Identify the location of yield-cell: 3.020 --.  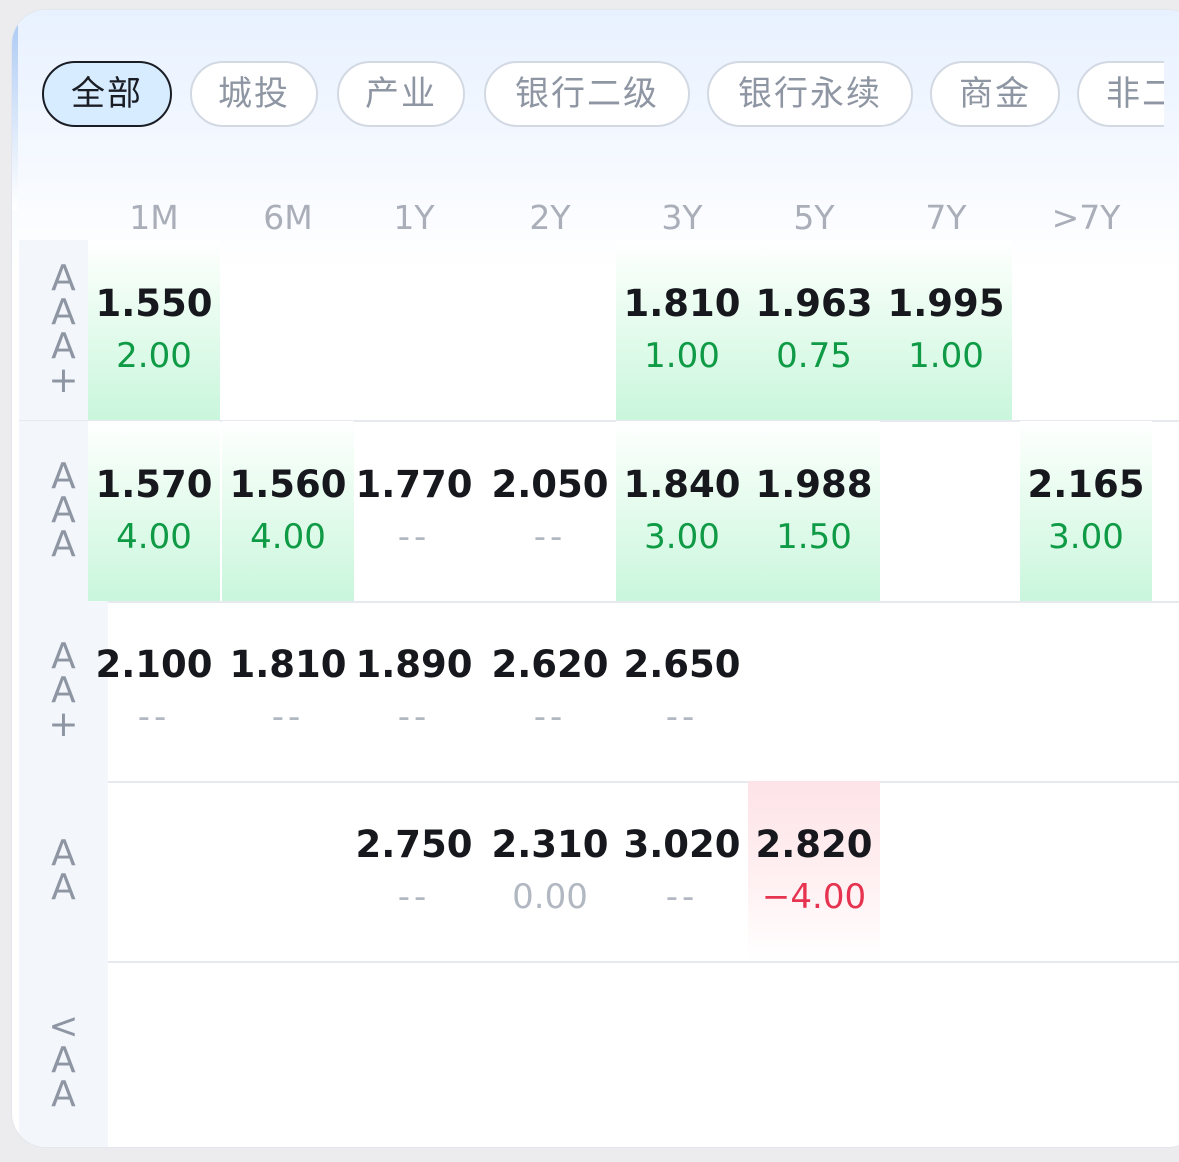
(682, 871).